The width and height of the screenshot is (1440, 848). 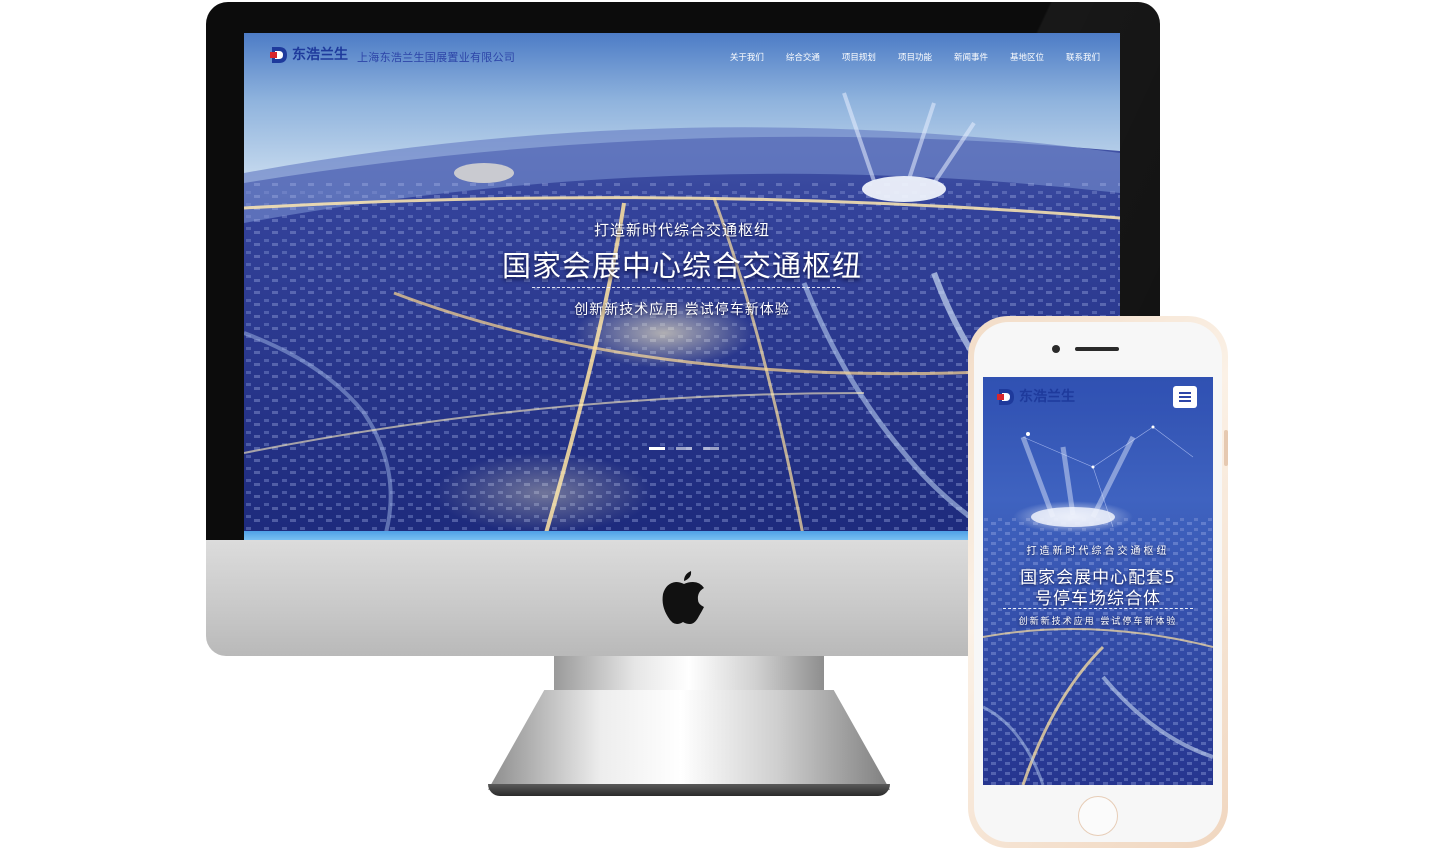 What do you see at coordinates (681, 230) in the screenshot?
I see `hero-tagline: 打造新时代综合交通枢纽` at bounding box center [681, 230].